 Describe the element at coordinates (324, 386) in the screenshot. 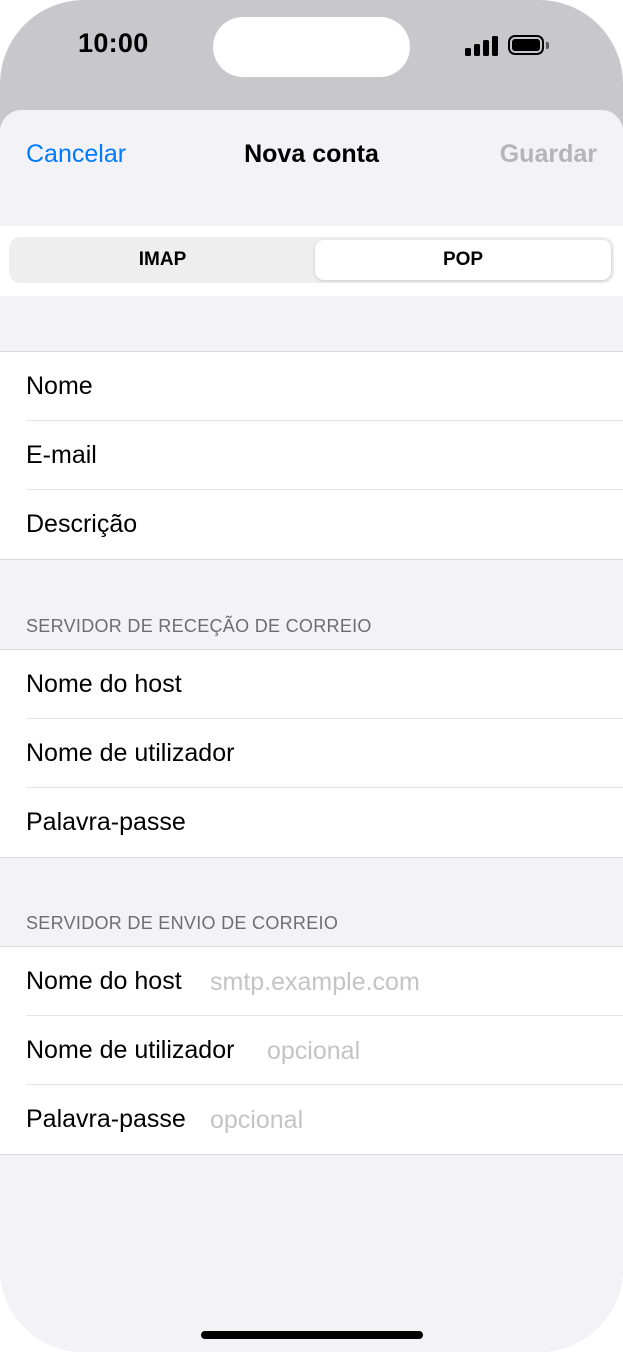

I see `name-row: Nome` at that location.